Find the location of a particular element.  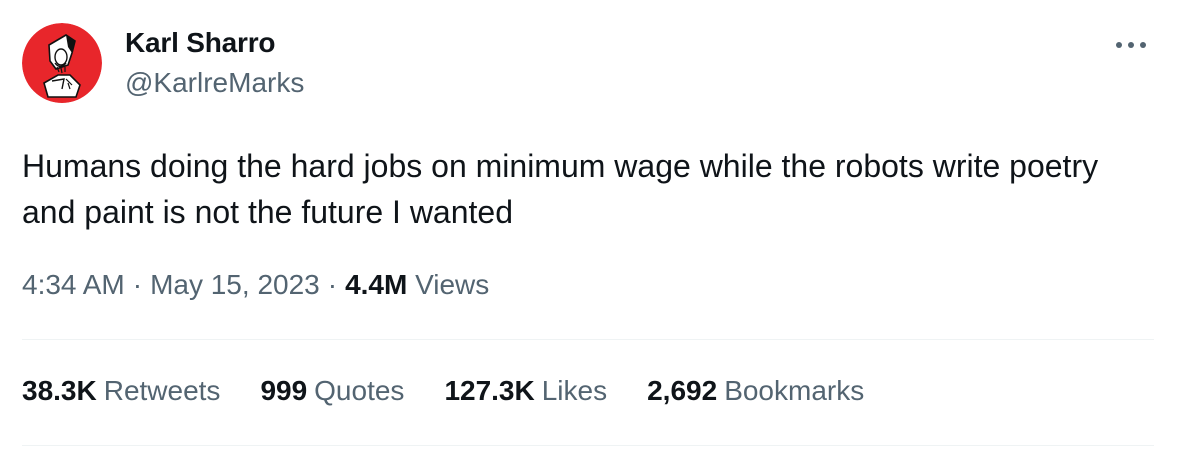

quotes-stat: 999 Quotes is located at coordinates (332, 391).